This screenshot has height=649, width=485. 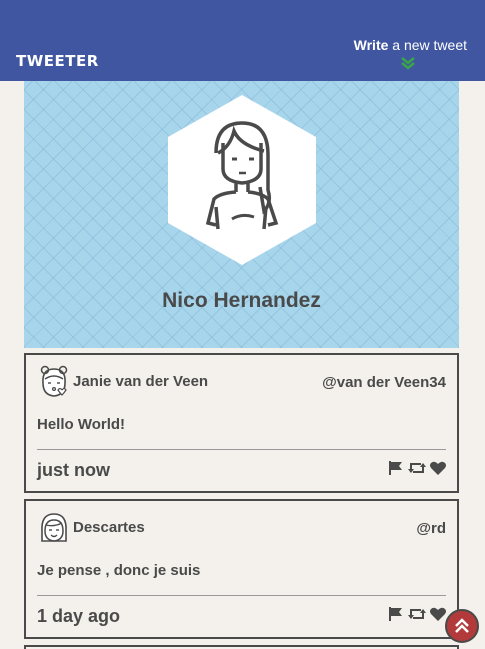 I want to click on tweet-timestamp: 1 day ago, so click(x=79, y=616).